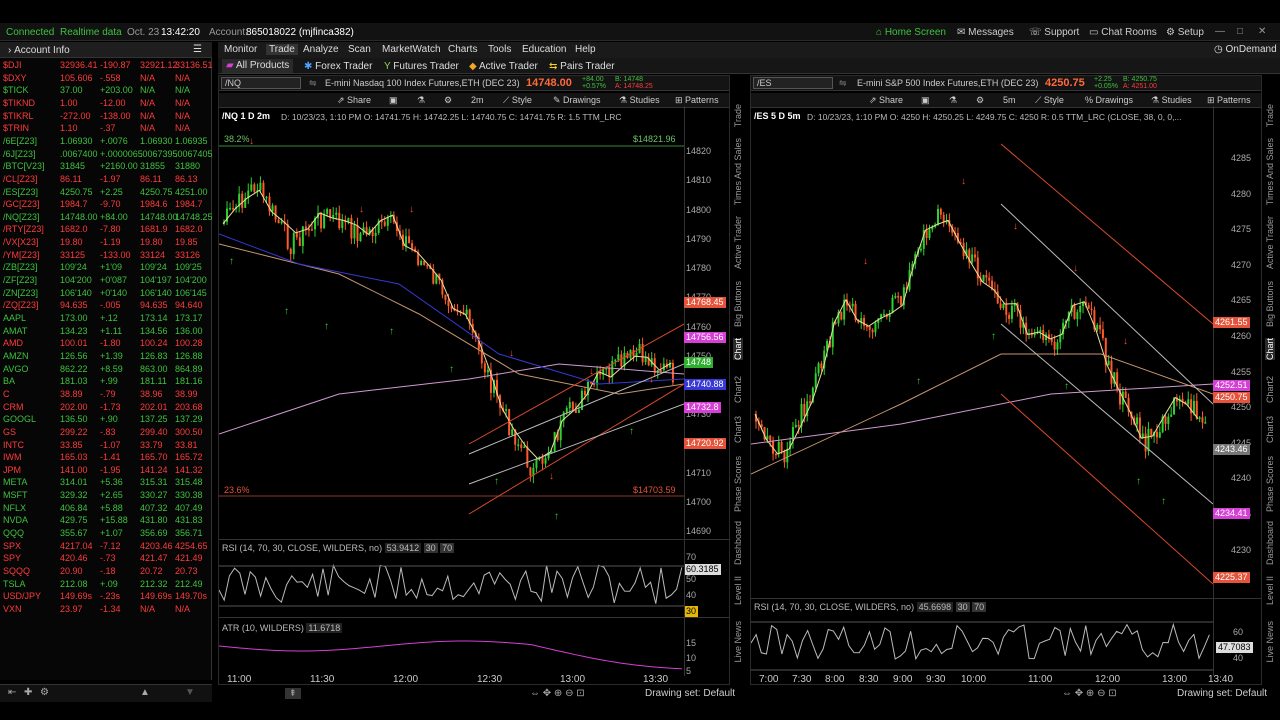  What do you see at coordinates (697, 100) in the screenshot?
I see `nq-patterns-button: ⊞ Patterns` at bounding box center [697, 100].